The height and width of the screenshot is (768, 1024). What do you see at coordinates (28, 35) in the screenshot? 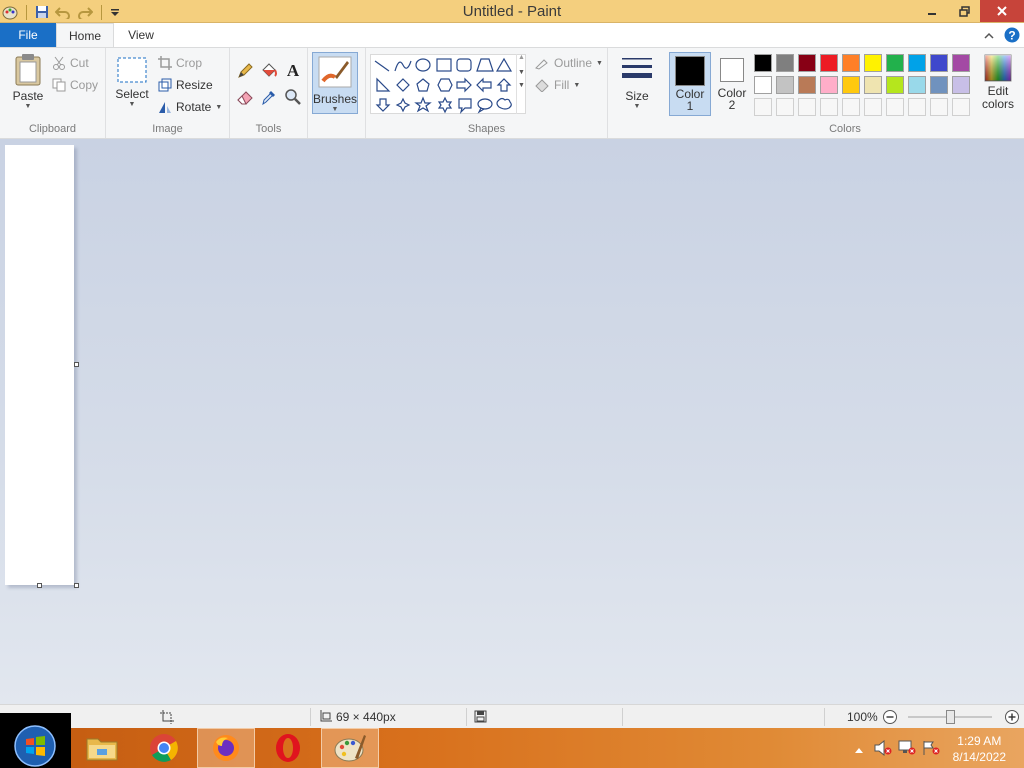
I see `tab-file: File` at bounding box center [28, 35].